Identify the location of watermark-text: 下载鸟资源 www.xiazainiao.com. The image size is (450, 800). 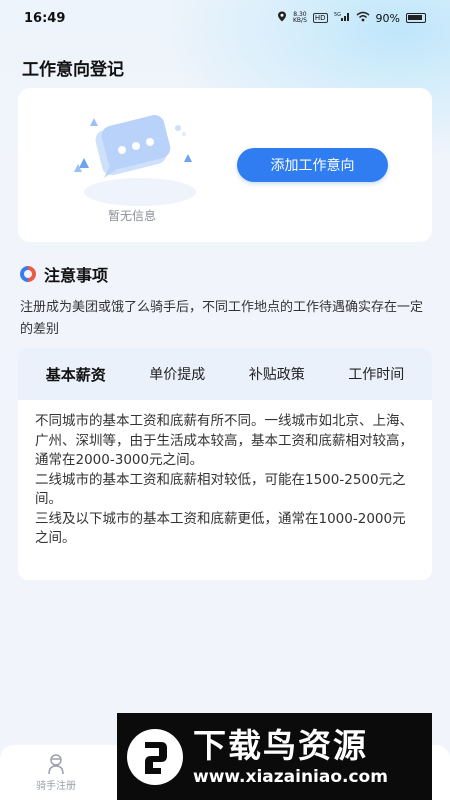
(290, 757).